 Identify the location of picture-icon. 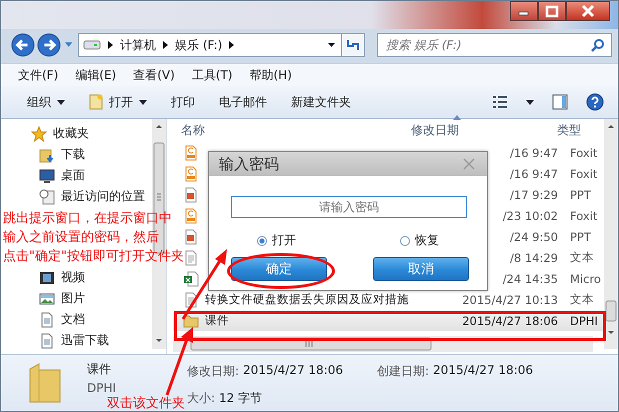
(47, 298).